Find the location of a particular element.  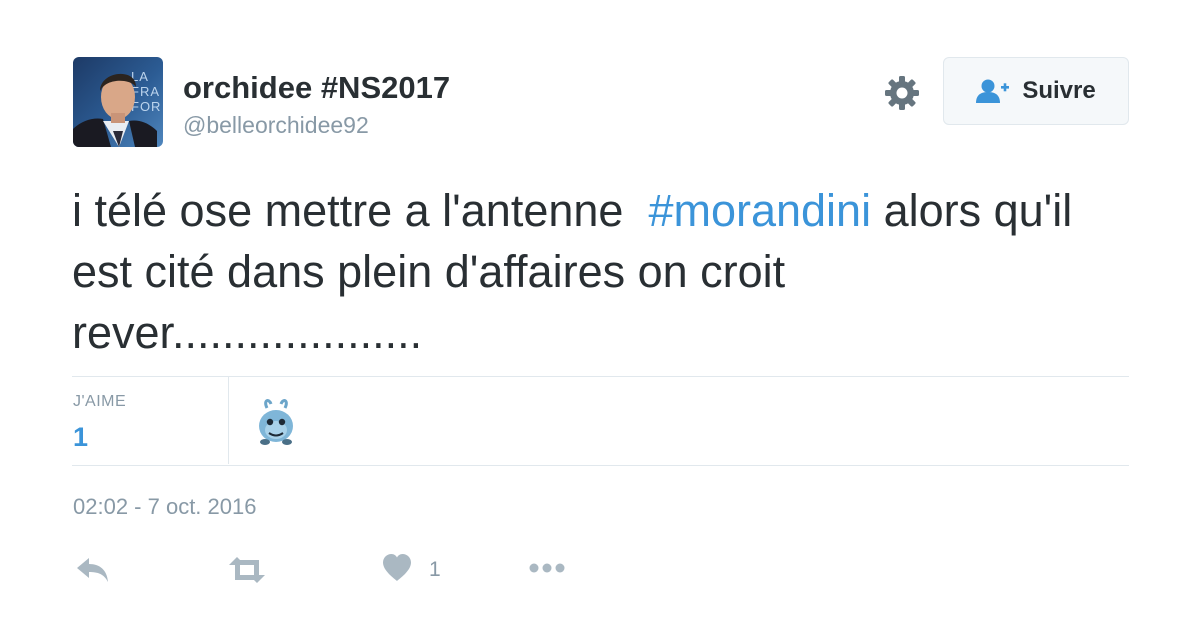

stats-divider is located at coordinates (228, 420).